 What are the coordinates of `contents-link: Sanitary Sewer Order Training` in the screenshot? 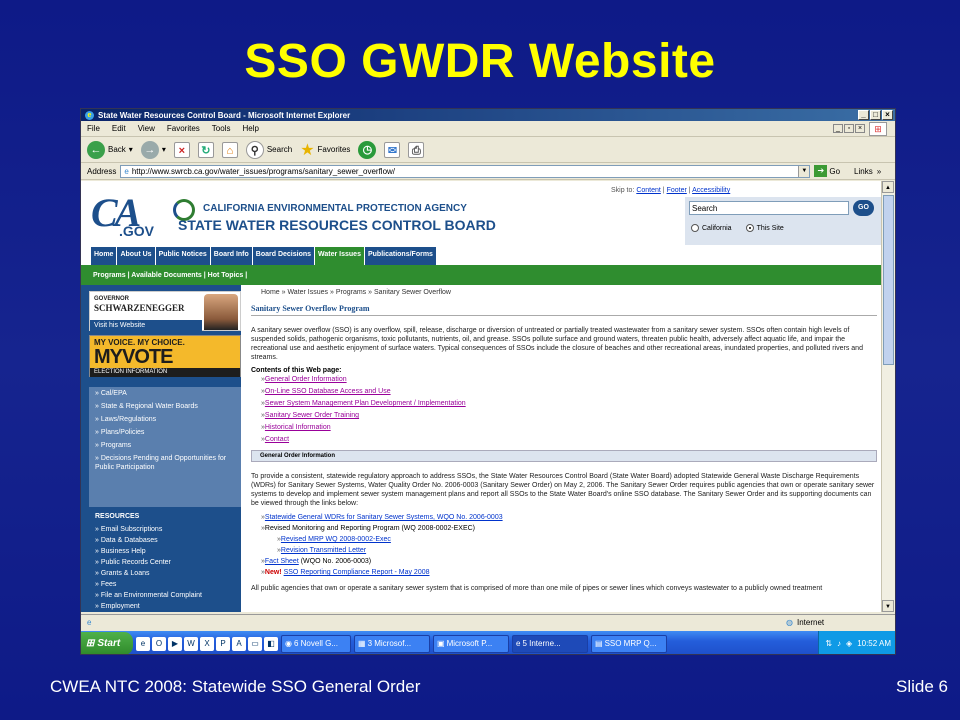 It's located at (312, 415).